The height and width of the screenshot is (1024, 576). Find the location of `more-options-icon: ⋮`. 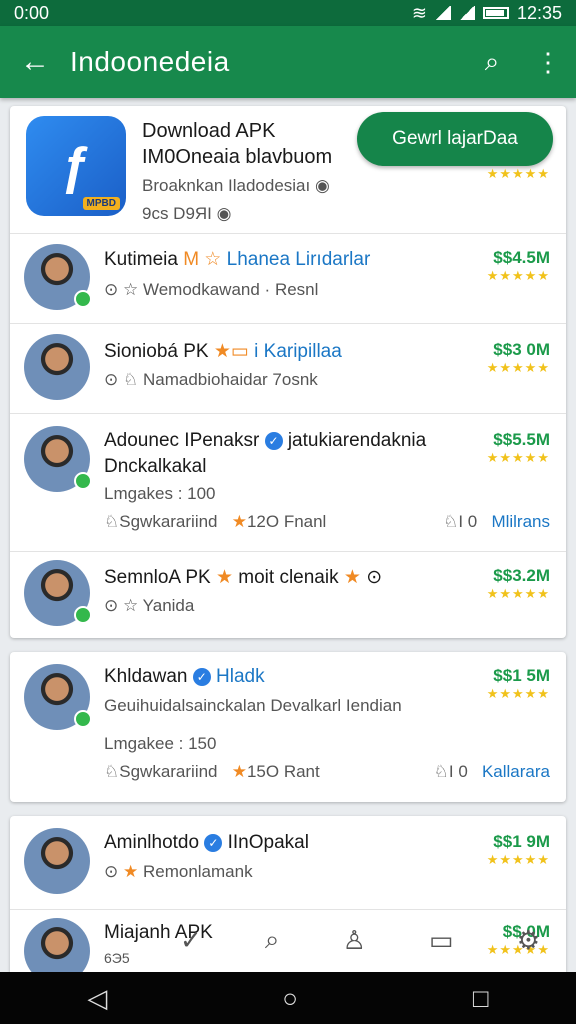

more-options-icon: ⋮ is located at coordinates (548, 62).